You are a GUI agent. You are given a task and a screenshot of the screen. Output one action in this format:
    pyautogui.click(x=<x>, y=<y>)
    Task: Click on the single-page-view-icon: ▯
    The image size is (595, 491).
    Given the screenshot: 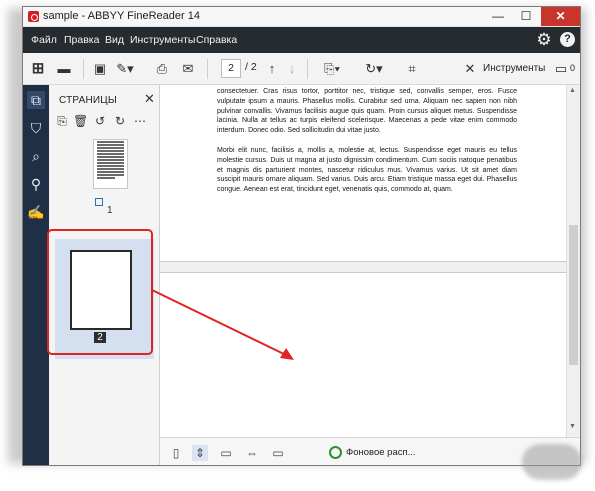 What is the action you would take?
    pyautogui.click(x=176, y=453)
    